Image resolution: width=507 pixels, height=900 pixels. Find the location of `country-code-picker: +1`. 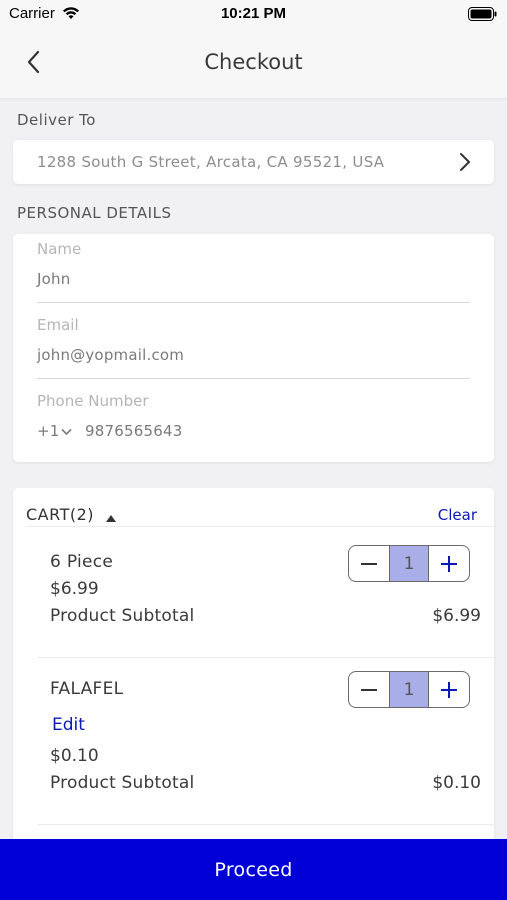

country-code-picker: +1 is located at coordinates (54, 431).